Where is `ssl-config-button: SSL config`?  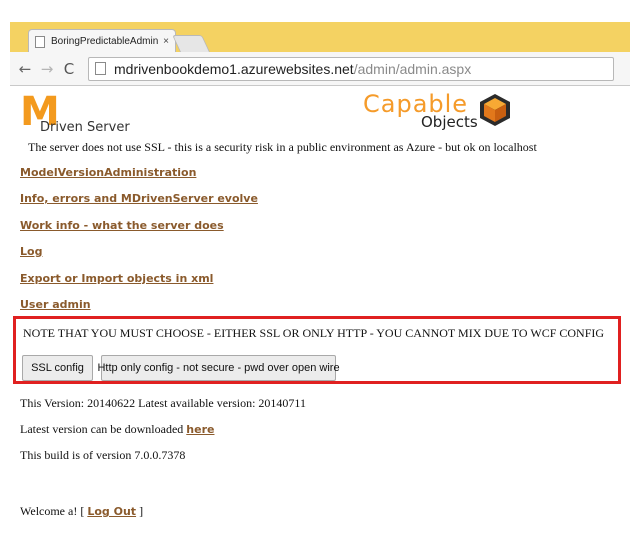
ssl-config-button: SSL config is located at coordinates (57, 368).